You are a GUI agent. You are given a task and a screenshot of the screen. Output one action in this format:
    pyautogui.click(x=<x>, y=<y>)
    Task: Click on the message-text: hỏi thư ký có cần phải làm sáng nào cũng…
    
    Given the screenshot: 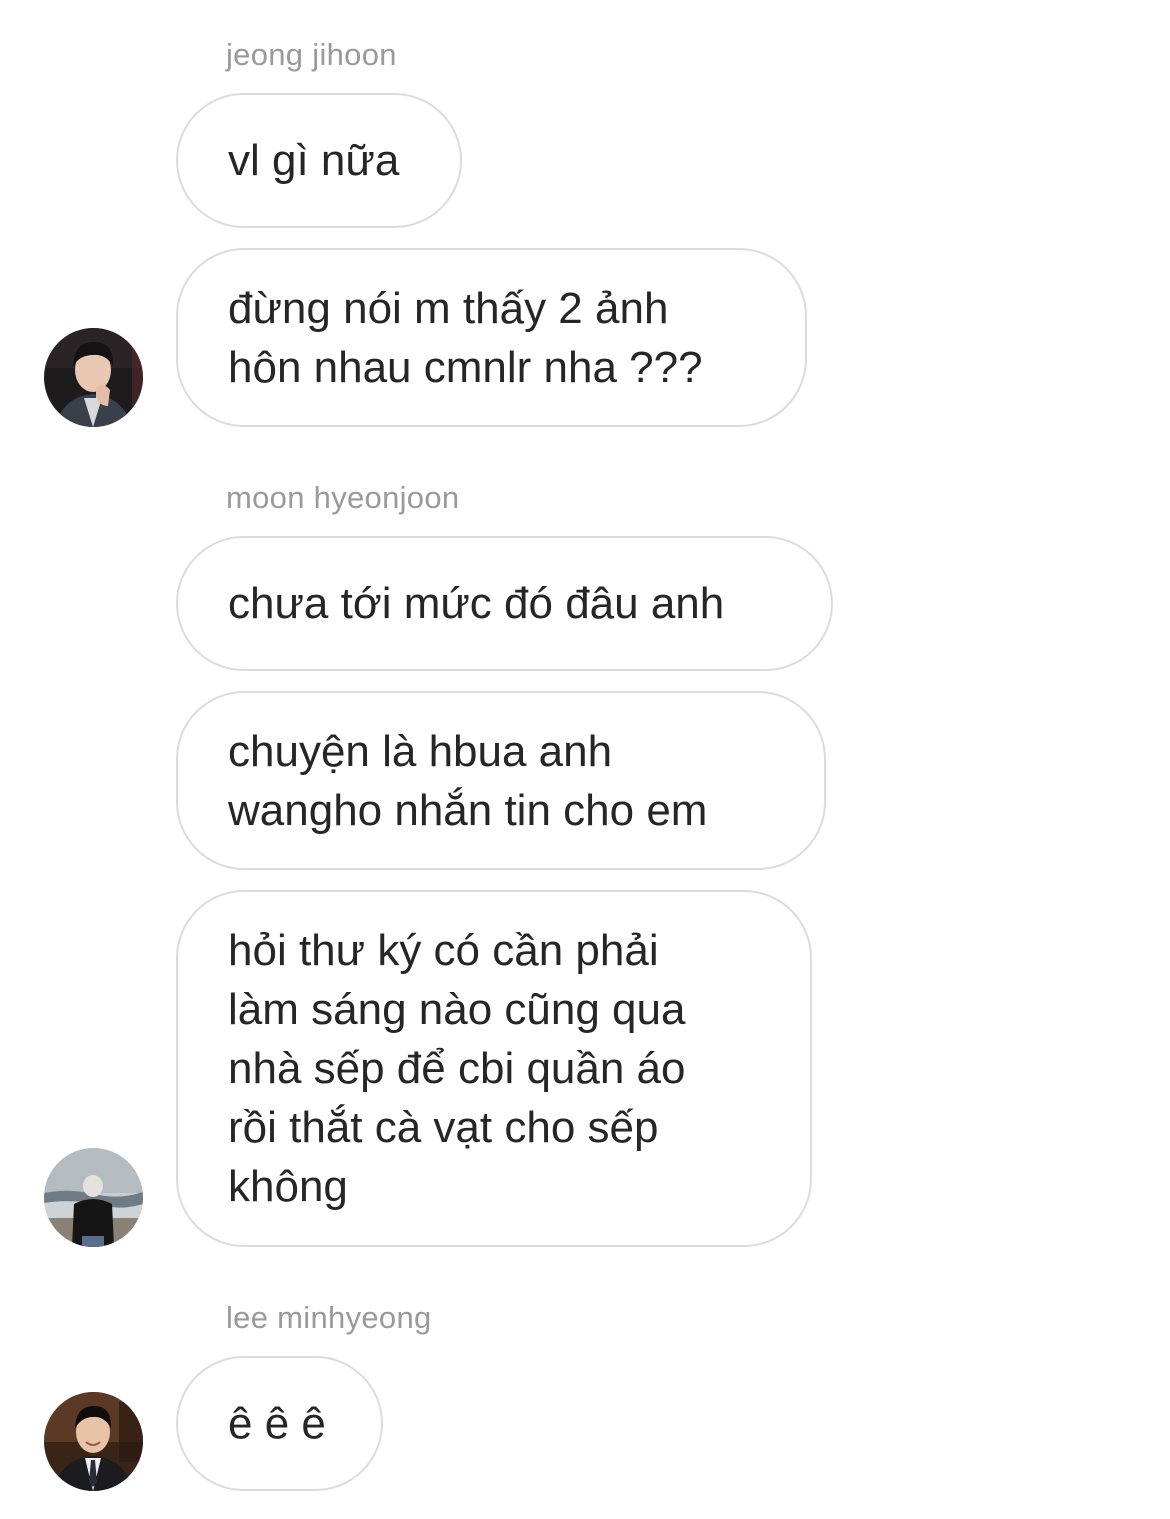 What is the action you would take?
    pyautogui.click(x=457, y=1068)
    